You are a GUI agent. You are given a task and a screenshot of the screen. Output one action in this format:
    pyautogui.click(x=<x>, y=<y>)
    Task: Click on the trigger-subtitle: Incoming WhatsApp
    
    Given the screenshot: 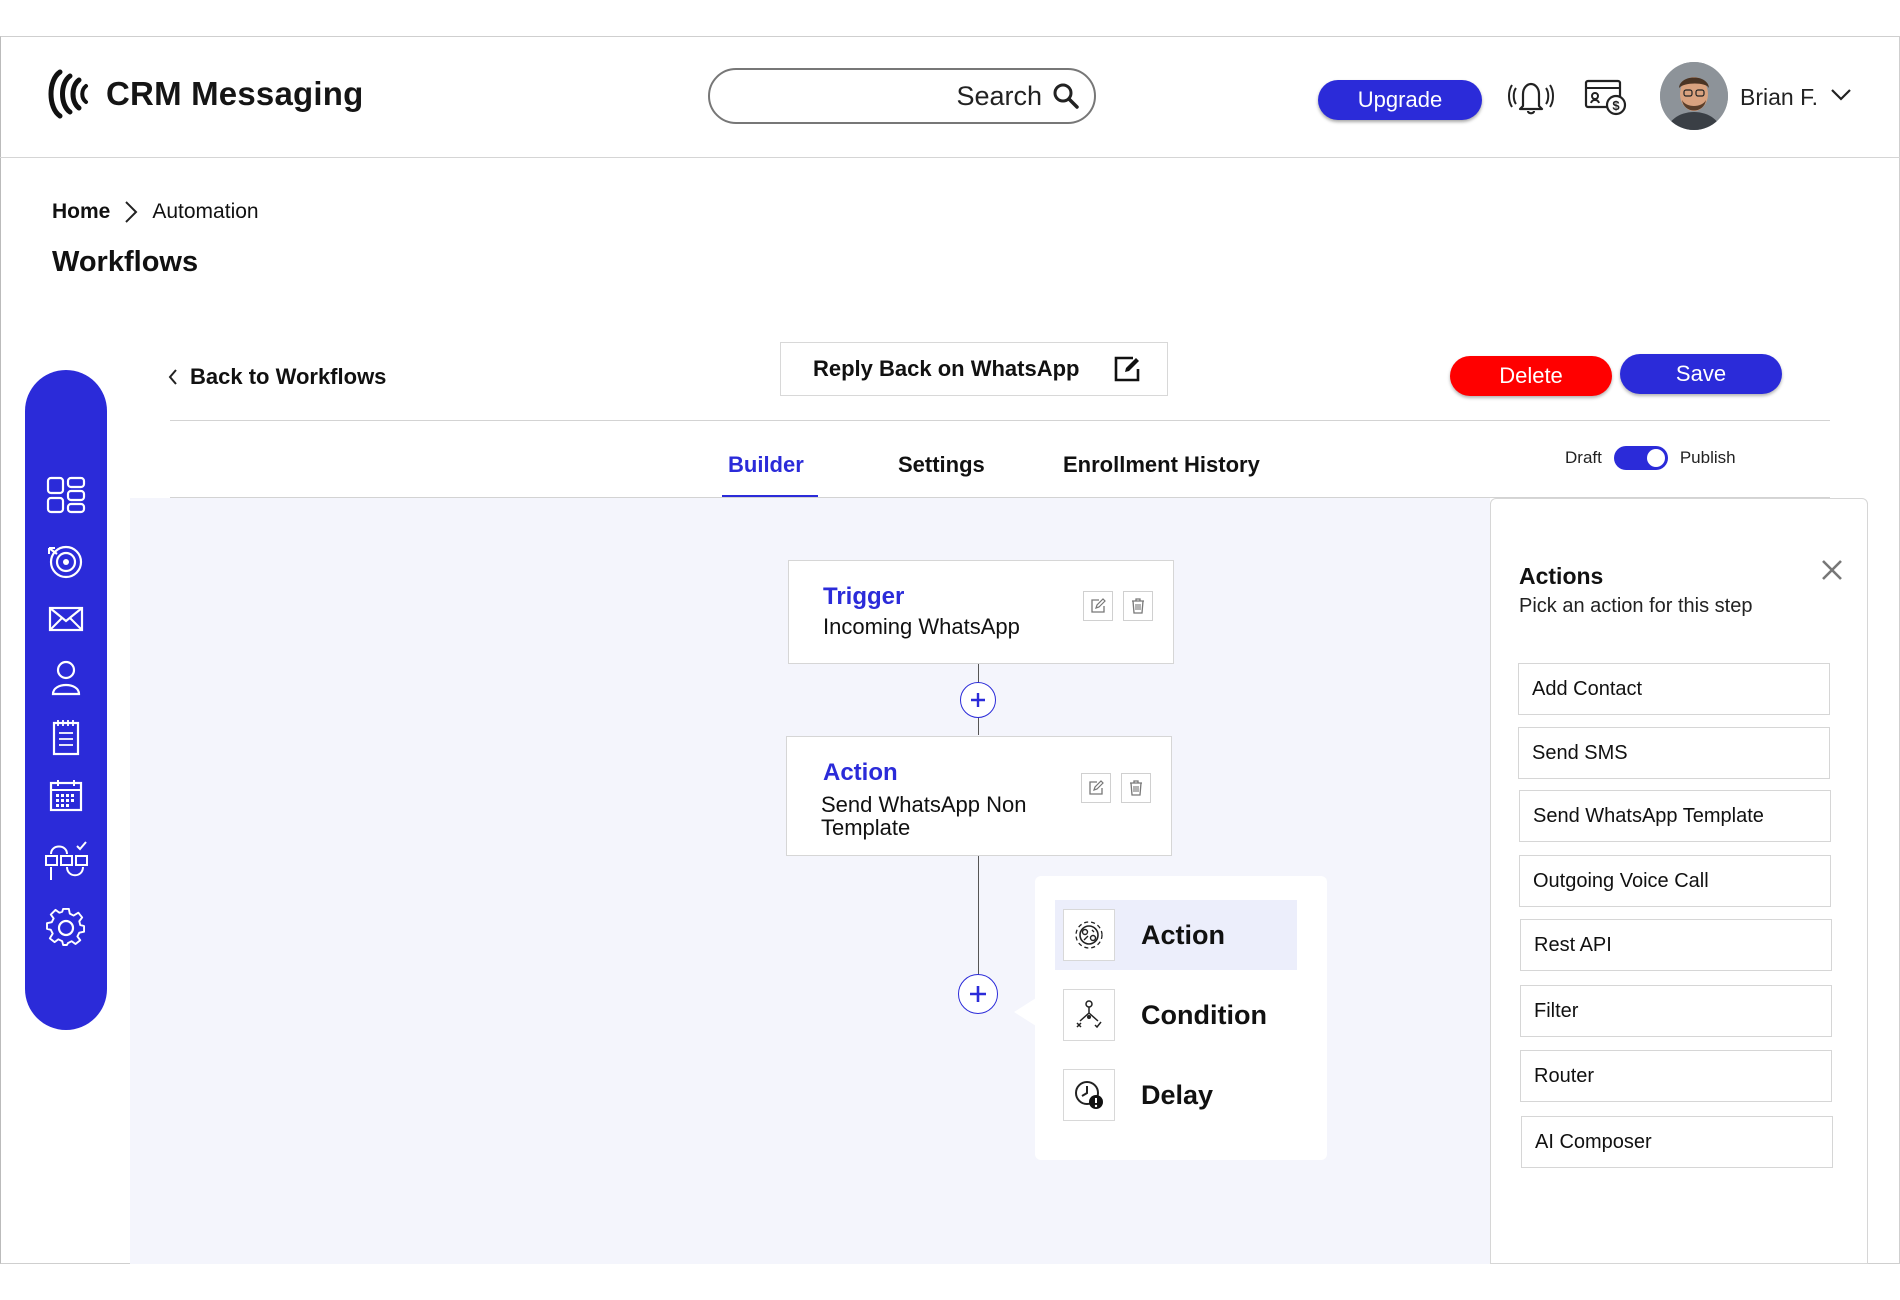 What is the action you would take?
    pyautogui.click(x=921, y=626)
    